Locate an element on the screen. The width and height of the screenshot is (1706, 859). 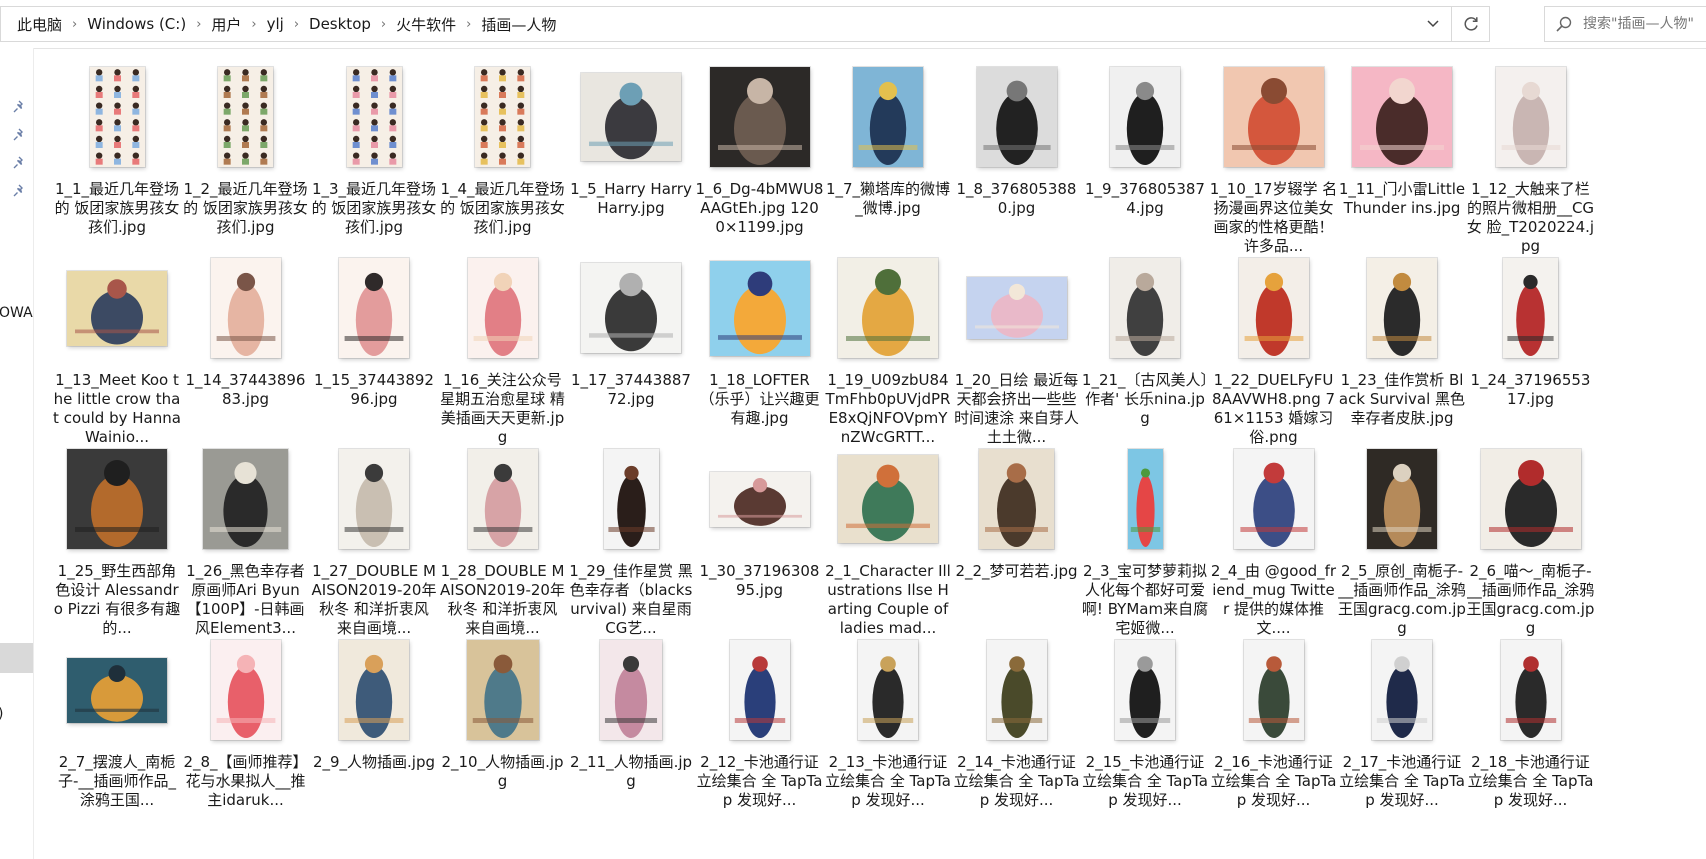
file-item: 1_1_最近几年登场的 饭团家族男孩女孩们.jpg is located at coordinates (117, 148).